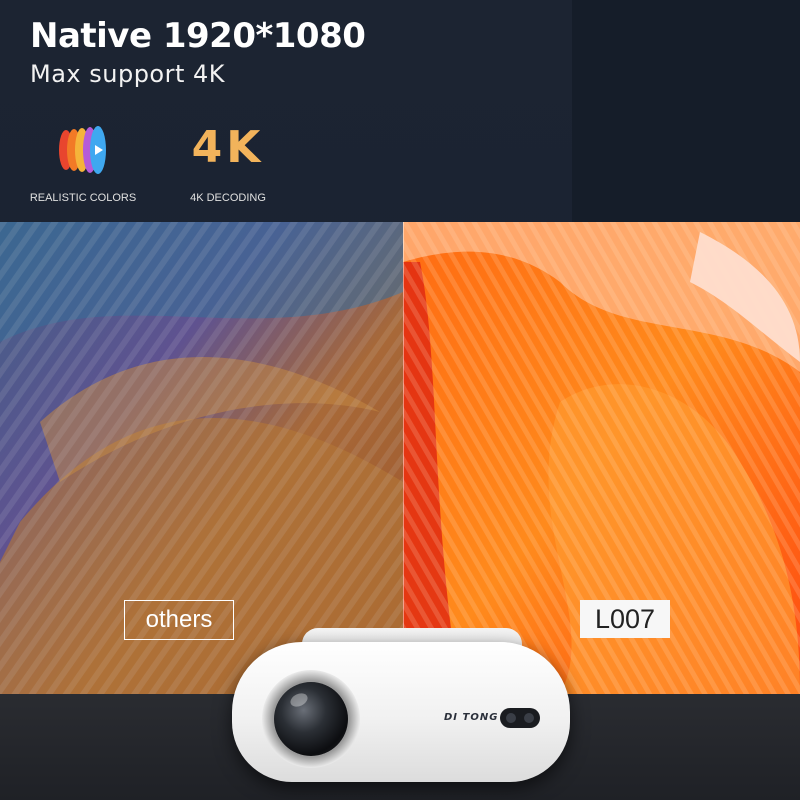 The image size is (800, 800). I want to click on feature-label: 4K DECODING, so click(228, 198).